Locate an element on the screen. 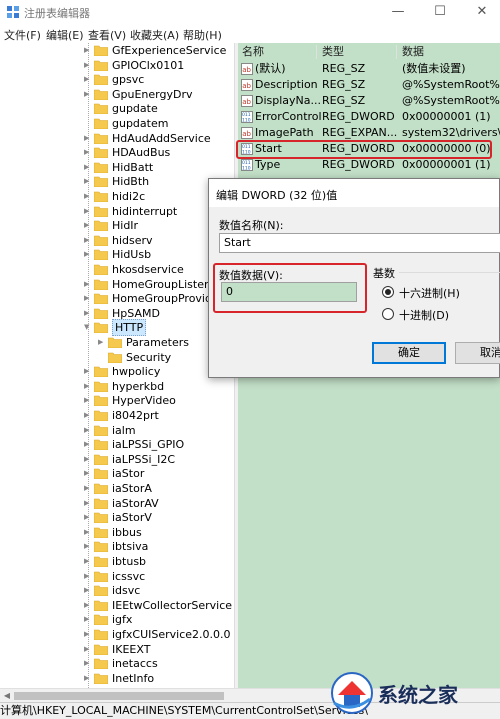 Image resolution: width=500 pixels, height=719 pixels. tree-item: ▶ HidBatt is located at coordinates (159, 167).